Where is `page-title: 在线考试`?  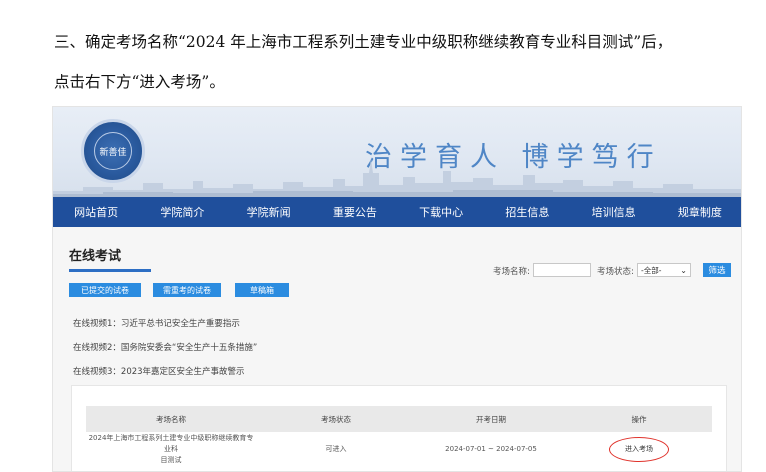
page-title: 在线考试 is located at coordinates (95, 256).